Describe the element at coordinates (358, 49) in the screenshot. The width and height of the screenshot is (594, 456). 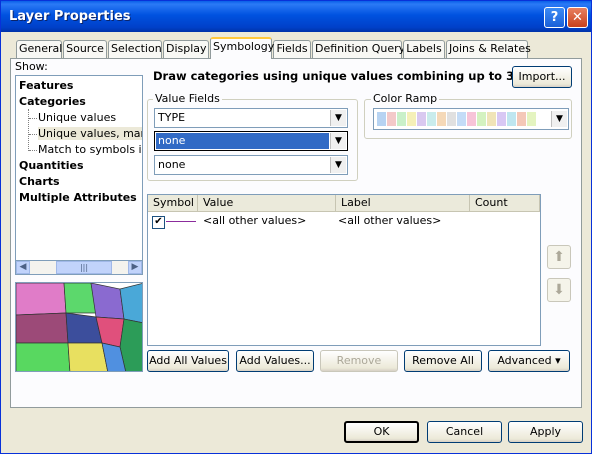
I see `tab-definition-query: Definition Query` at that location.